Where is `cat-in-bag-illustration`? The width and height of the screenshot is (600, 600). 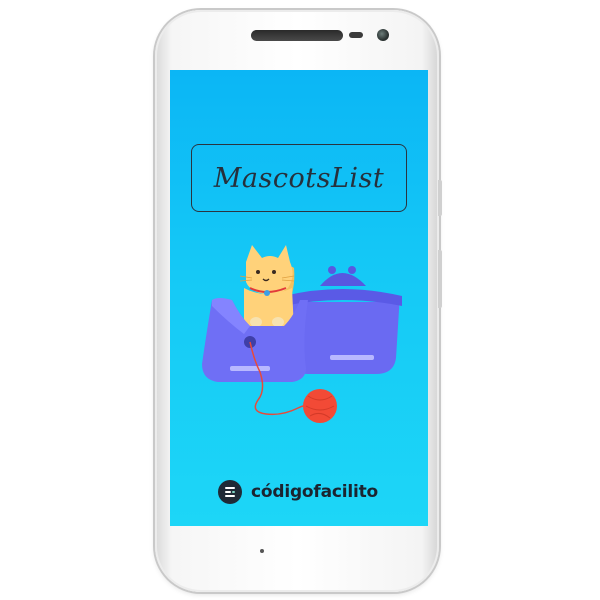 cat-in-bag-illustration is located at coordinates (302, 334).